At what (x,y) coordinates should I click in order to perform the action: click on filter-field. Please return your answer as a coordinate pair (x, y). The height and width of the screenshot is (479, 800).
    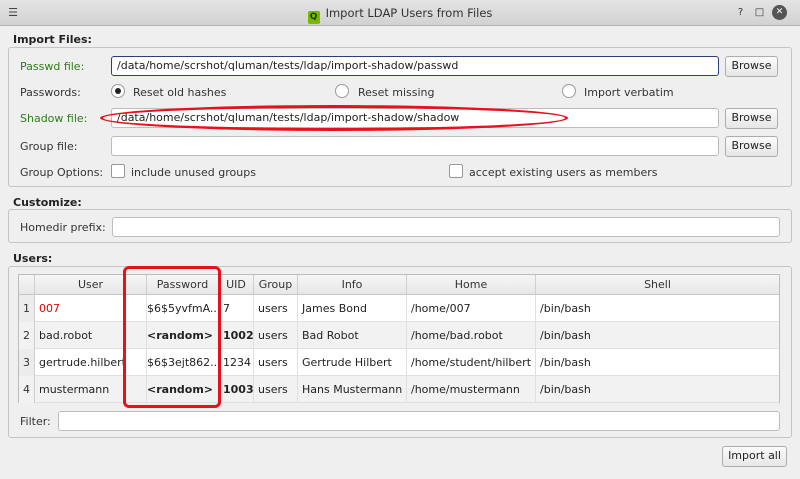
    Looking at the image, I should click on (419, 421).